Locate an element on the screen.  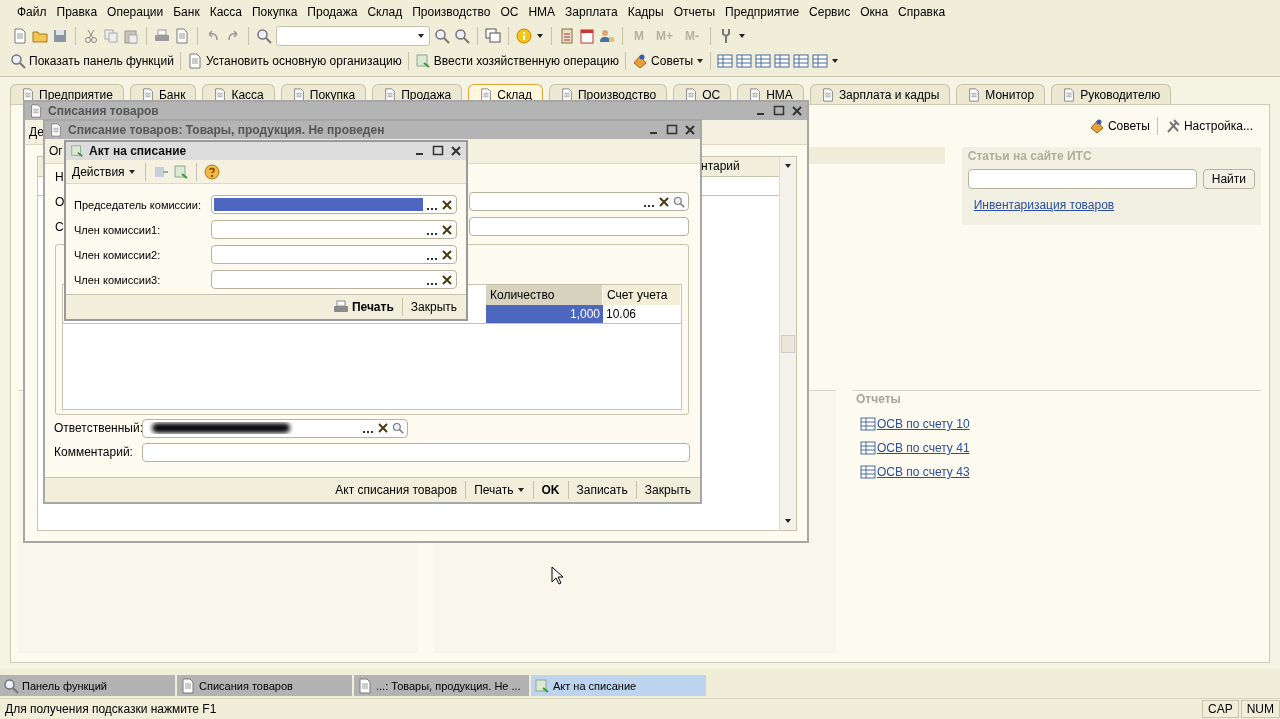
menu-item: Окна is located at coordinates (874, 12).